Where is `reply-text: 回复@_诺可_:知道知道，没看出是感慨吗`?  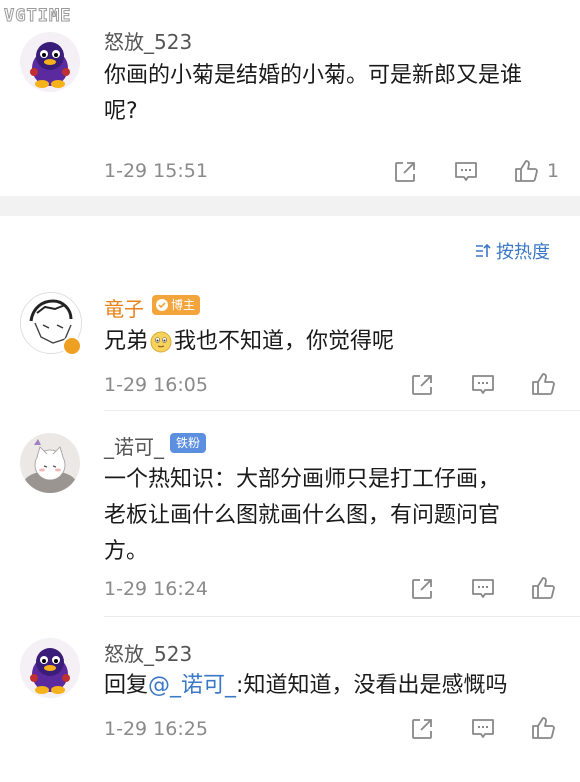 reply-text: 回复@_诺可_:知道知道，没看出是感慨吗 is located at coordinates (305, 686).